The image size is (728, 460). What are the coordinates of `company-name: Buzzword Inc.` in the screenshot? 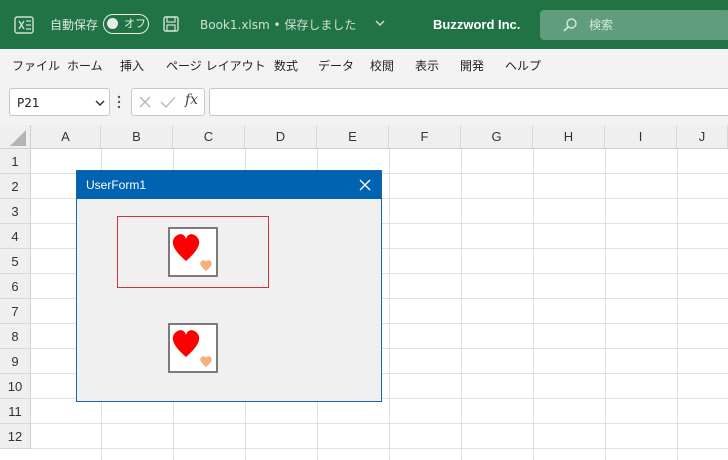 It's located at (477, 24).